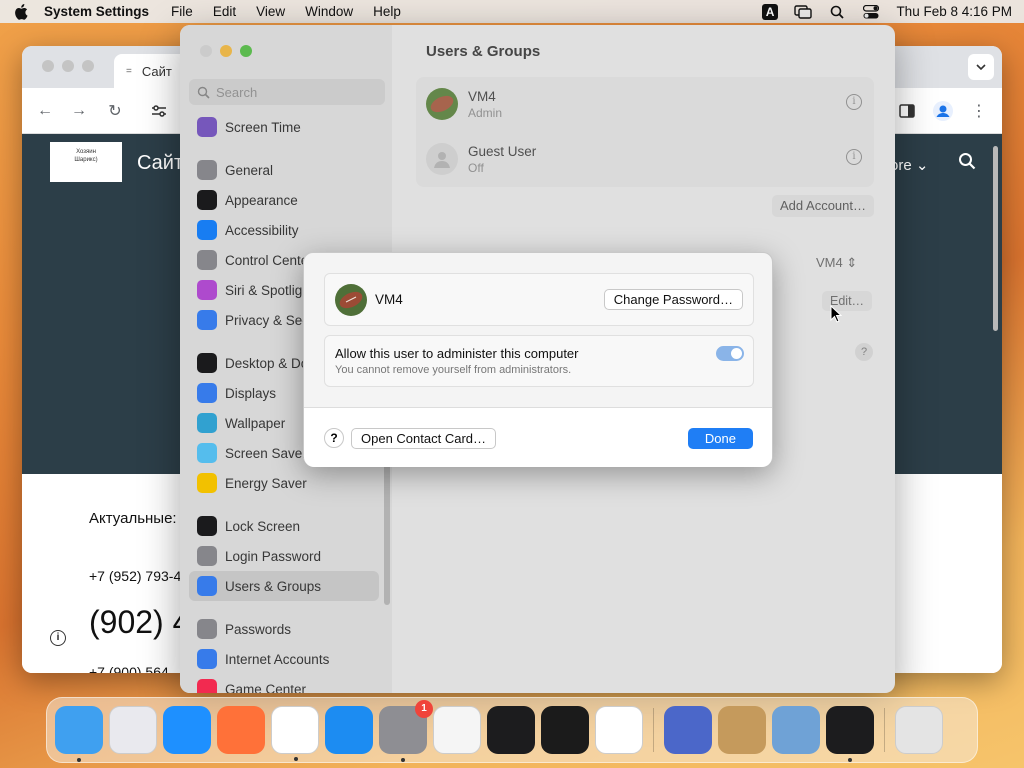 This screenshot has height=768, width=1024. I want to click on menu-edit: Edit, so click(224, 11).